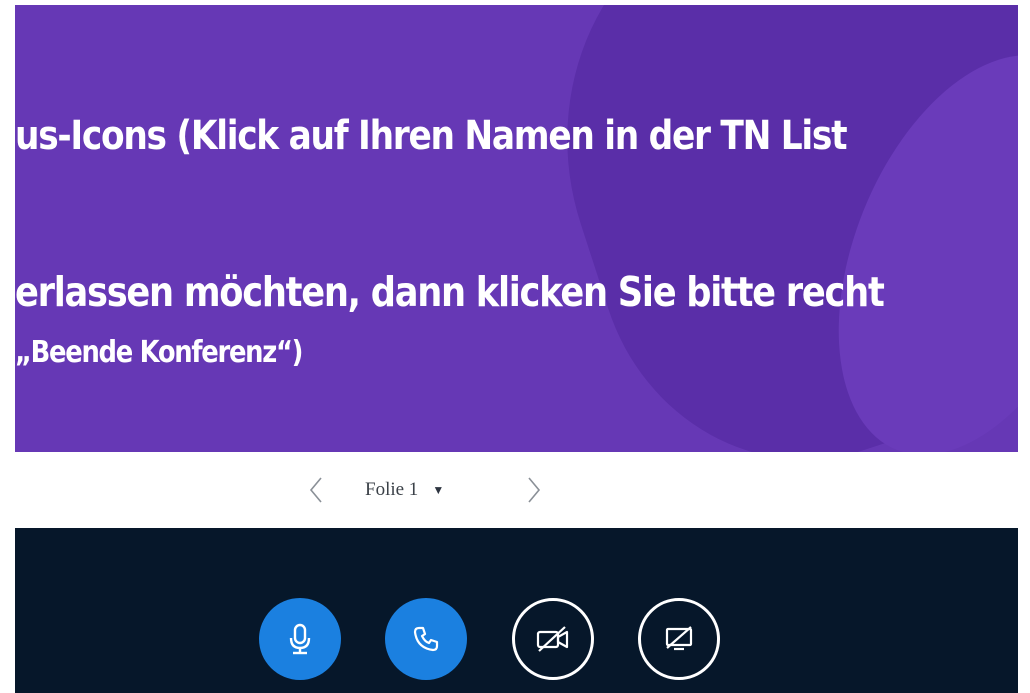  I want to click on video-off-icon, so click(552, 639).